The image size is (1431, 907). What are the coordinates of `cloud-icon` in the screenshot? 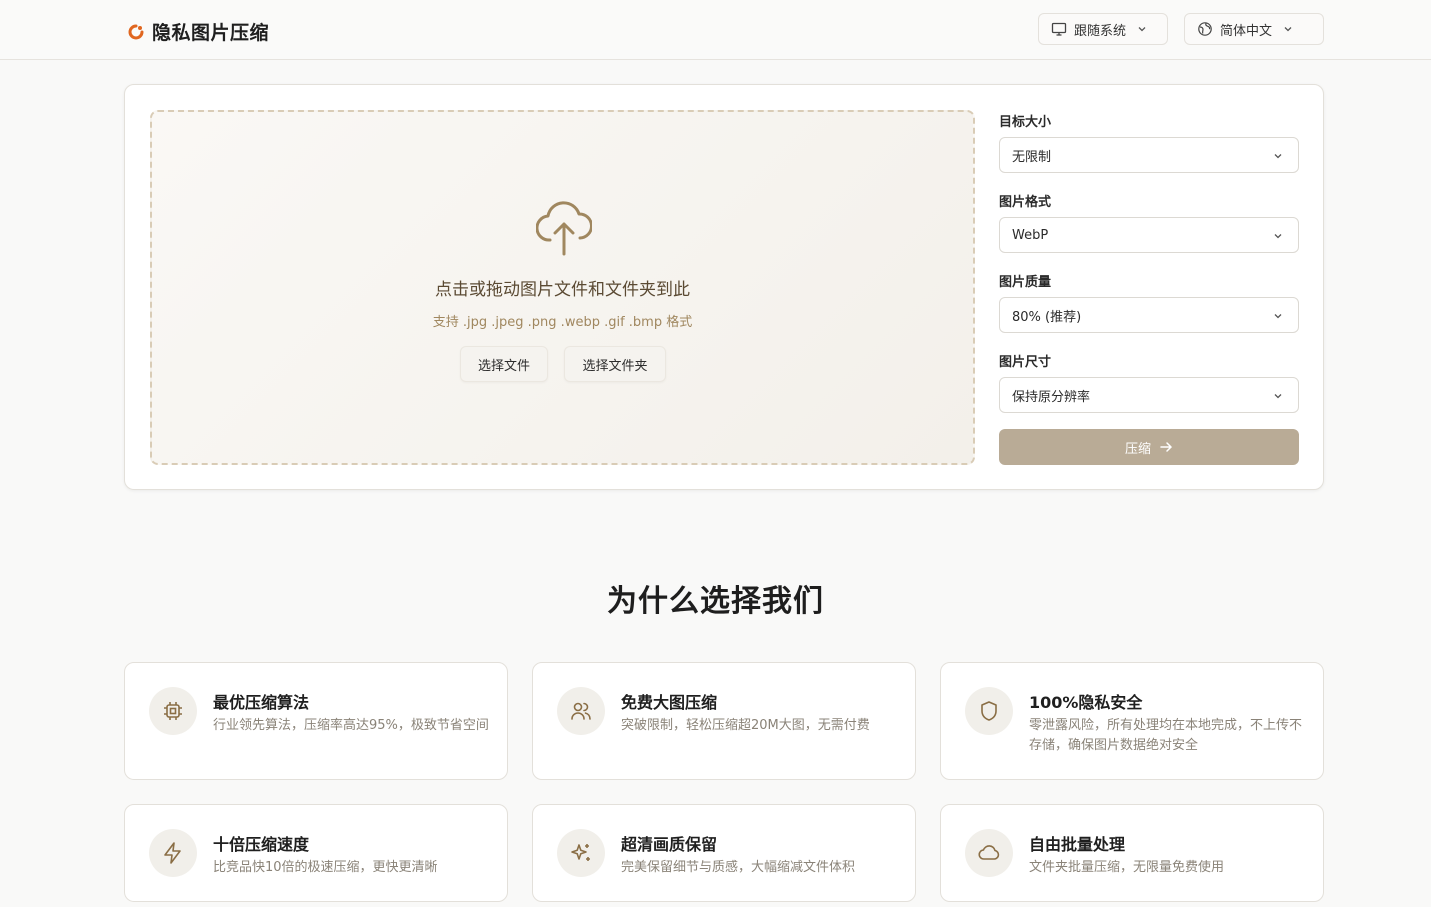 It's located at (989, 853).